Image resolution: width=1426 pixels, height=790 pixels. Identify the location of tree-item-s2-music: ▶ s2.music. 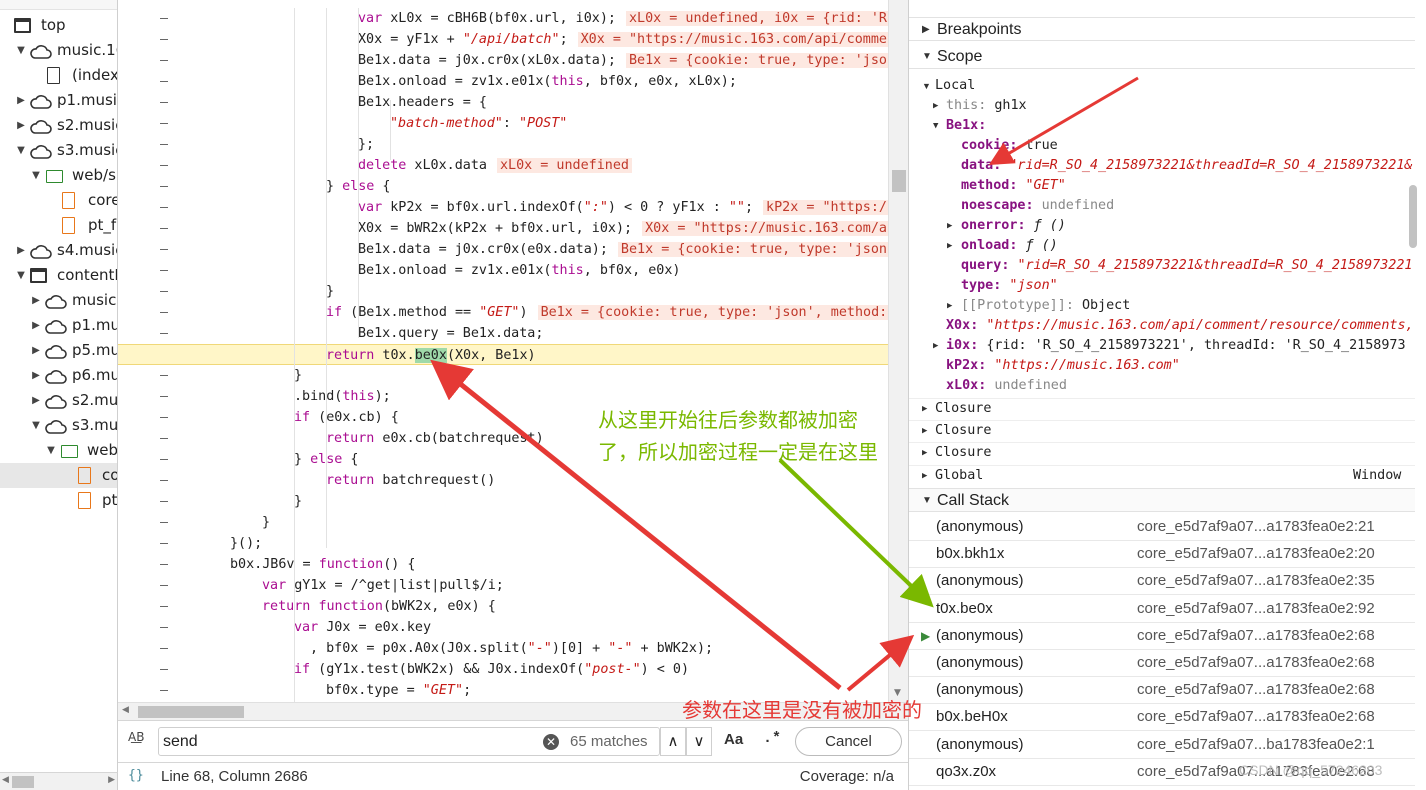
(58, 125).